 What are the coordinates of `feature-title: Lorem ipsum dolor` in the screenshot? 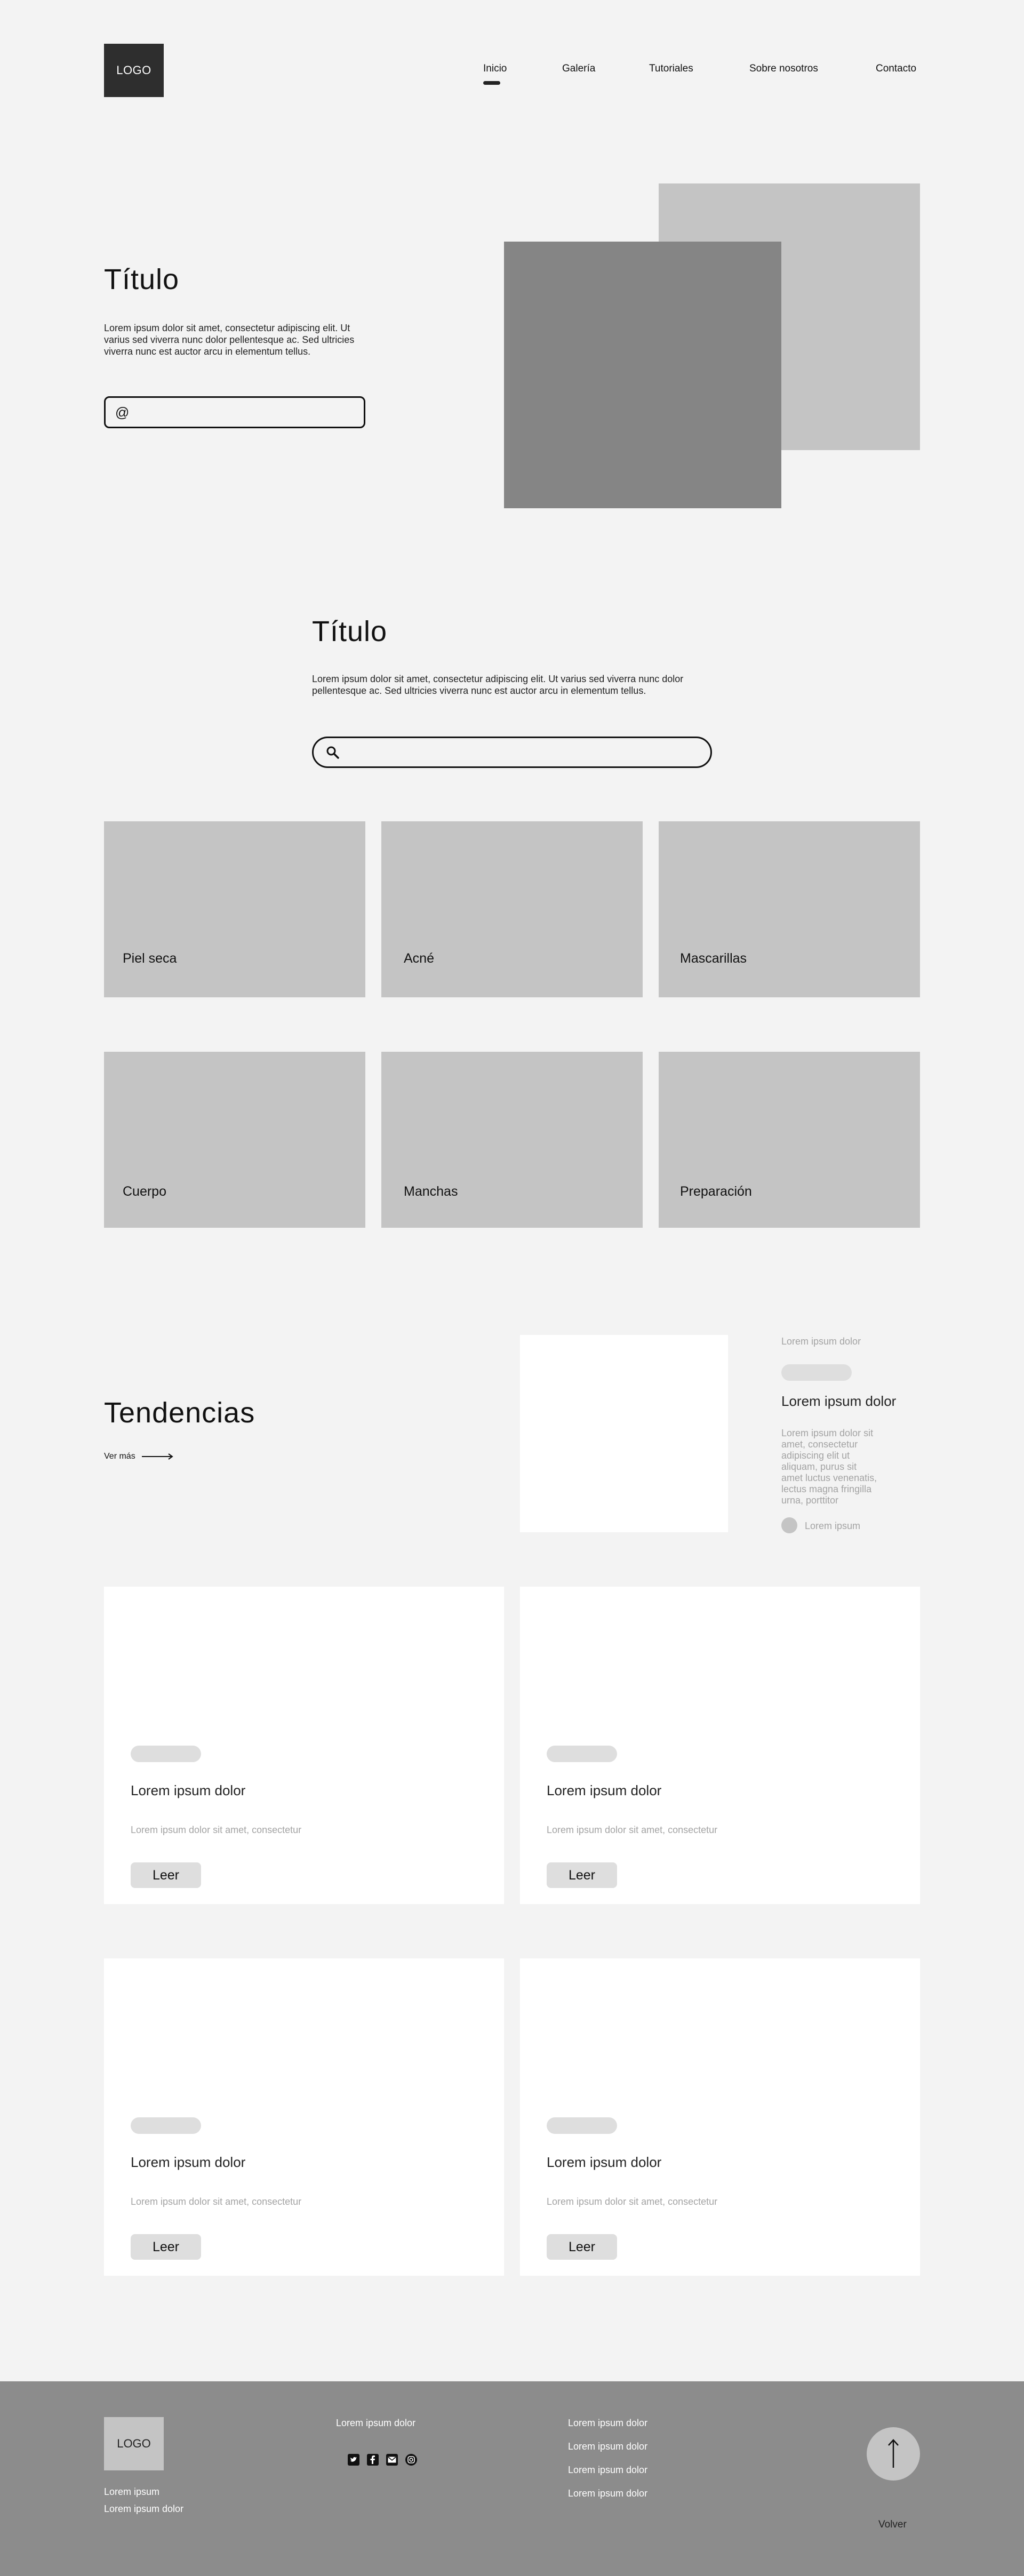 It's located at (838, 1401).